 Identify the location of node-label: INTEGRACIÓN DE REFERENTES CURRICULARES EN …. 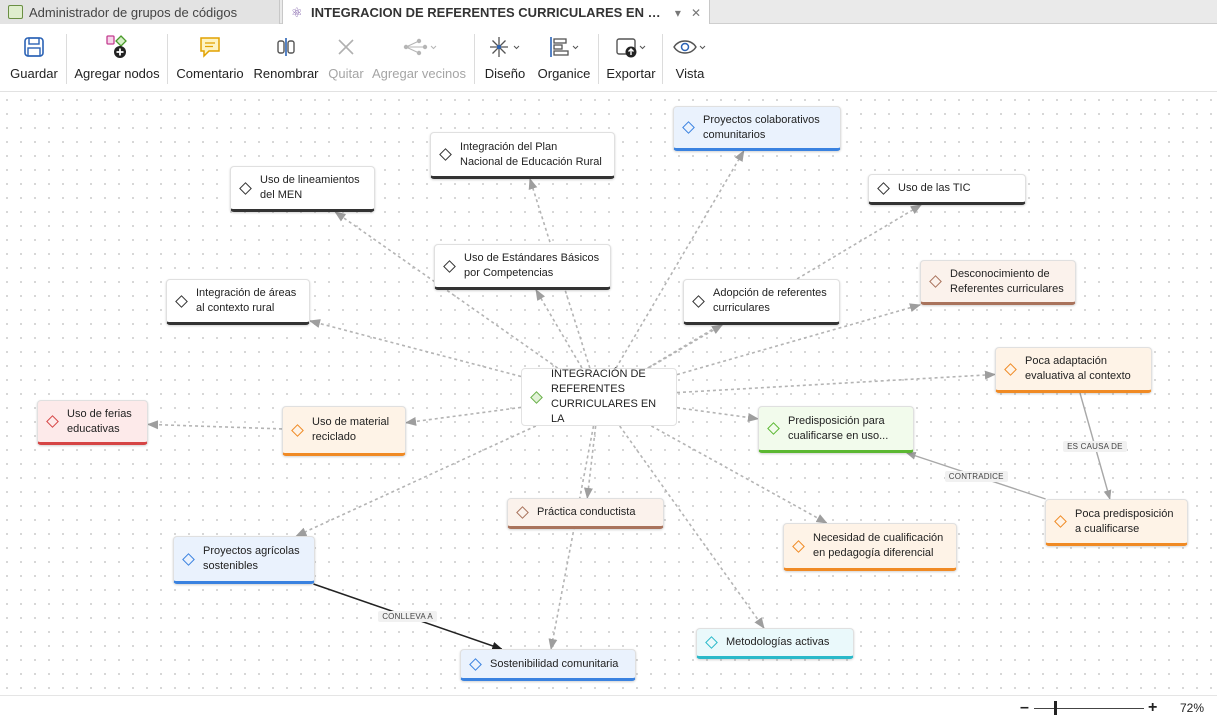
(609, 397).